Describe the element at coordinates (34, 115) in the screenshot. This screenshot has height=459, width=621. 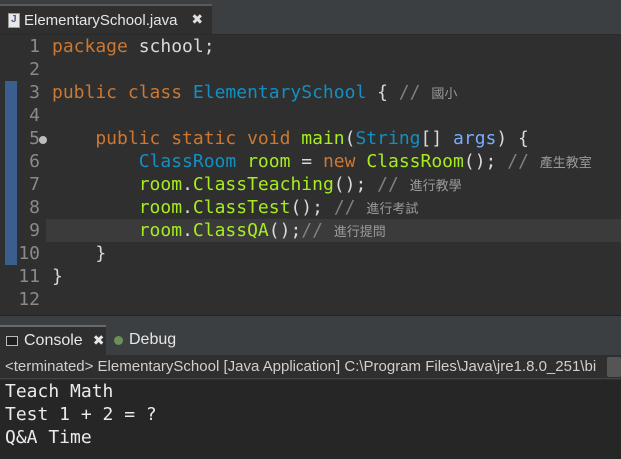
I see `line-number: 4` at that location.